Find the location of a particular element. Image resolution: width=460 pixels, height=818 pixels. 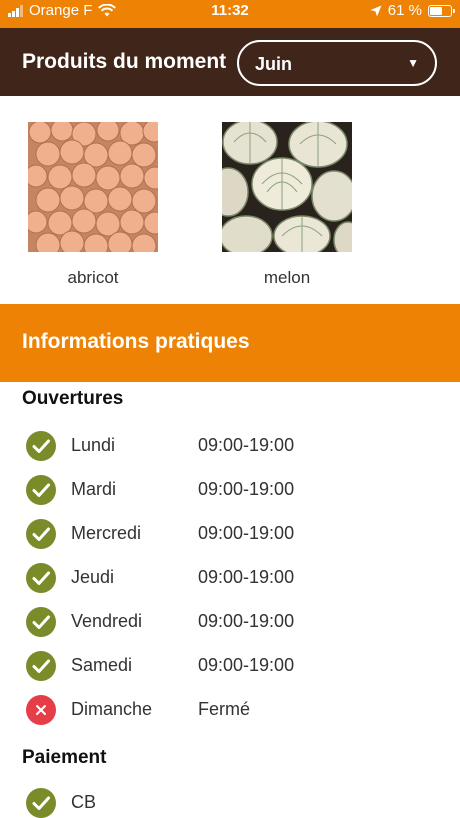

opening-row: Lundi 09:00-19:00 is located at coordinates (236, 446).